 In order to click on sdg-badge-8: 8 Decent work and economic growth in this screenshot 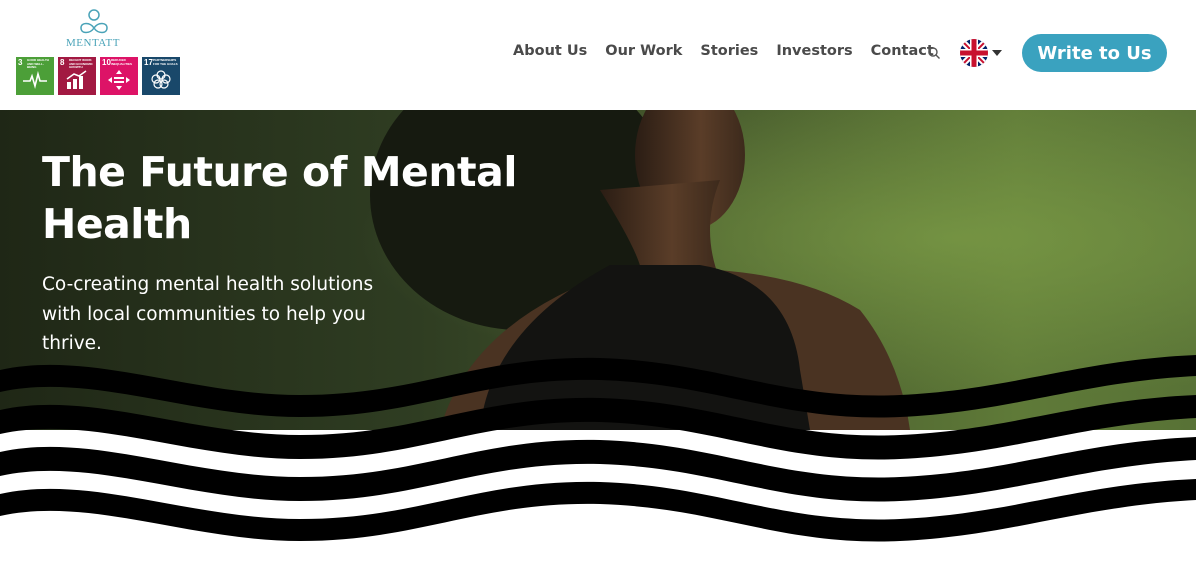, I will do `click(77, 76)`.